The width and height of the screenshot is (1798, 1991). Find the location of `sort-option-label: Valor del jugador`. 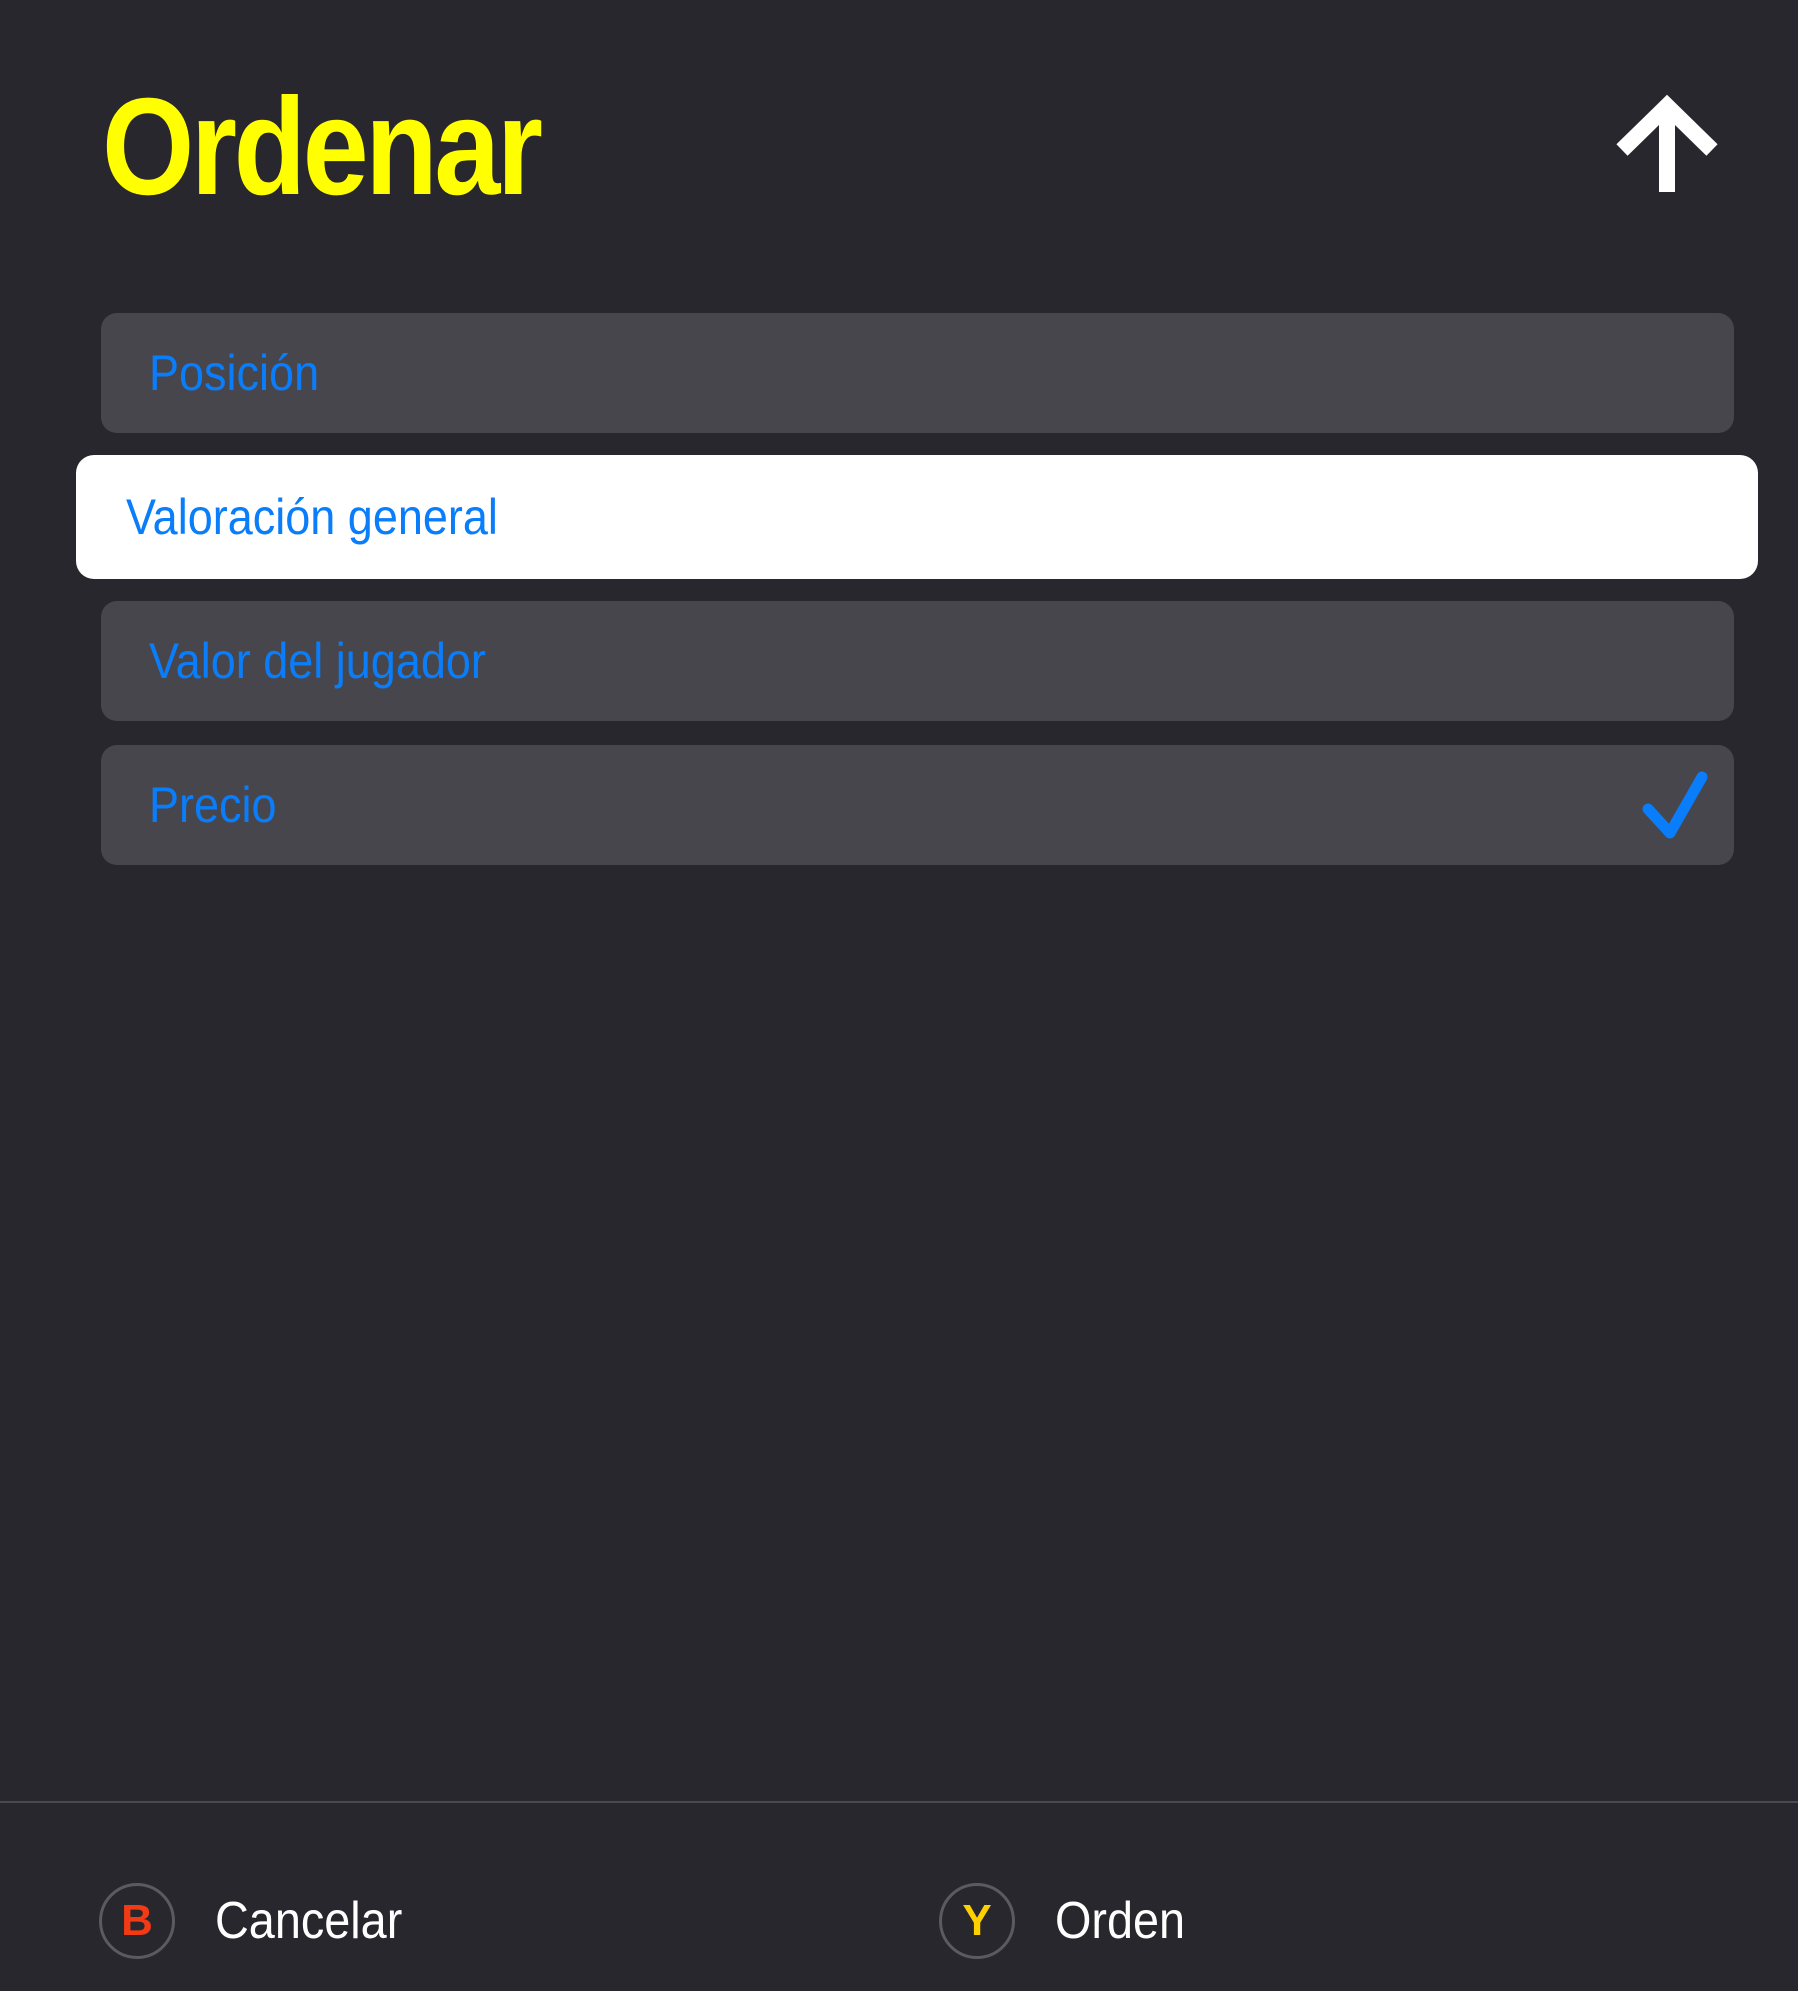

sort-option-label: Valor del jugador is located at coordinates (317, 661).